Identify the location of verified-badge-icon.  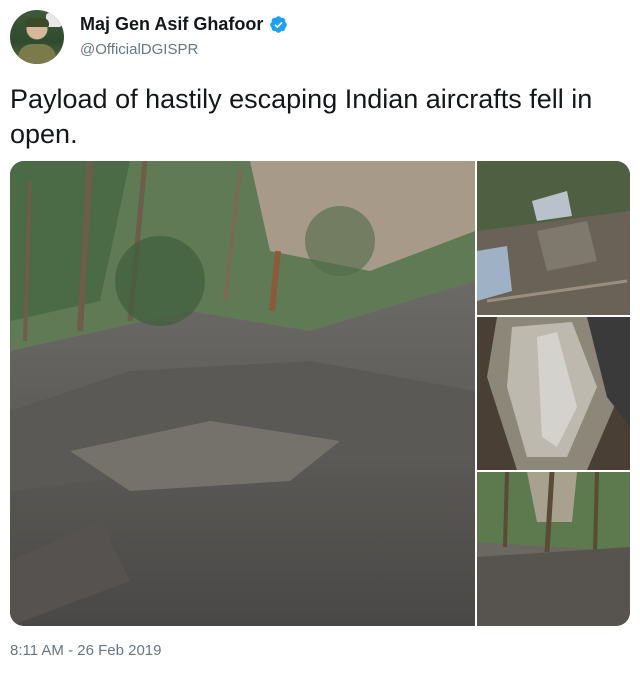
(279, 24).